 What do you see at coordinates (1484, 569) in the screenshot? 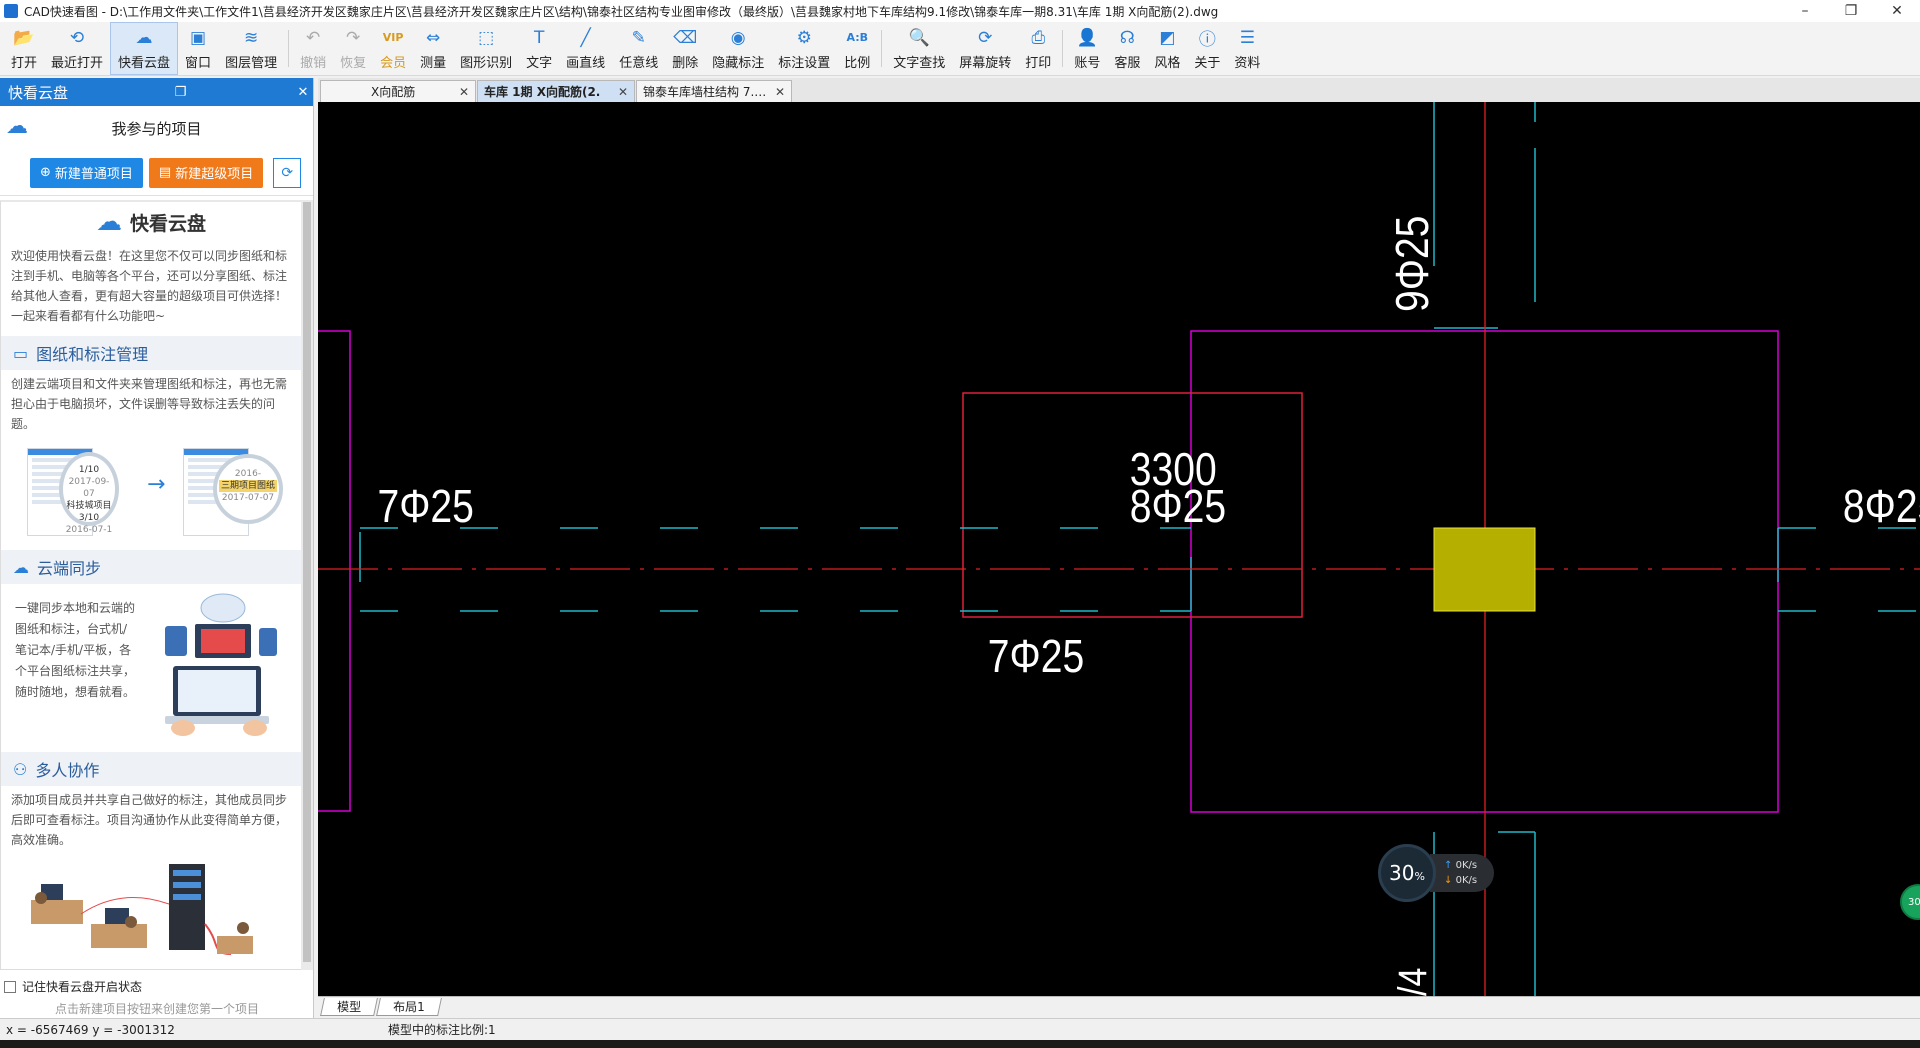
I see `column-block` at bounding box center [1484, 569].